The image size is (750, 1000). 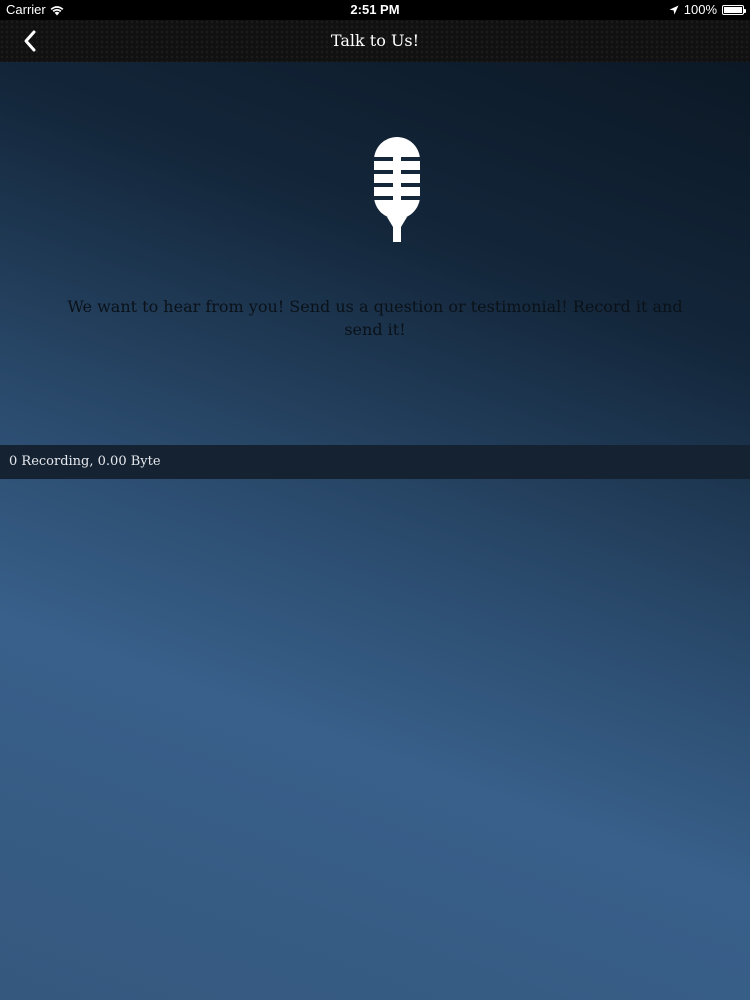 I want to click on status-bar: Carrier 2:51 PM 100%, so click(x=375, y=10).